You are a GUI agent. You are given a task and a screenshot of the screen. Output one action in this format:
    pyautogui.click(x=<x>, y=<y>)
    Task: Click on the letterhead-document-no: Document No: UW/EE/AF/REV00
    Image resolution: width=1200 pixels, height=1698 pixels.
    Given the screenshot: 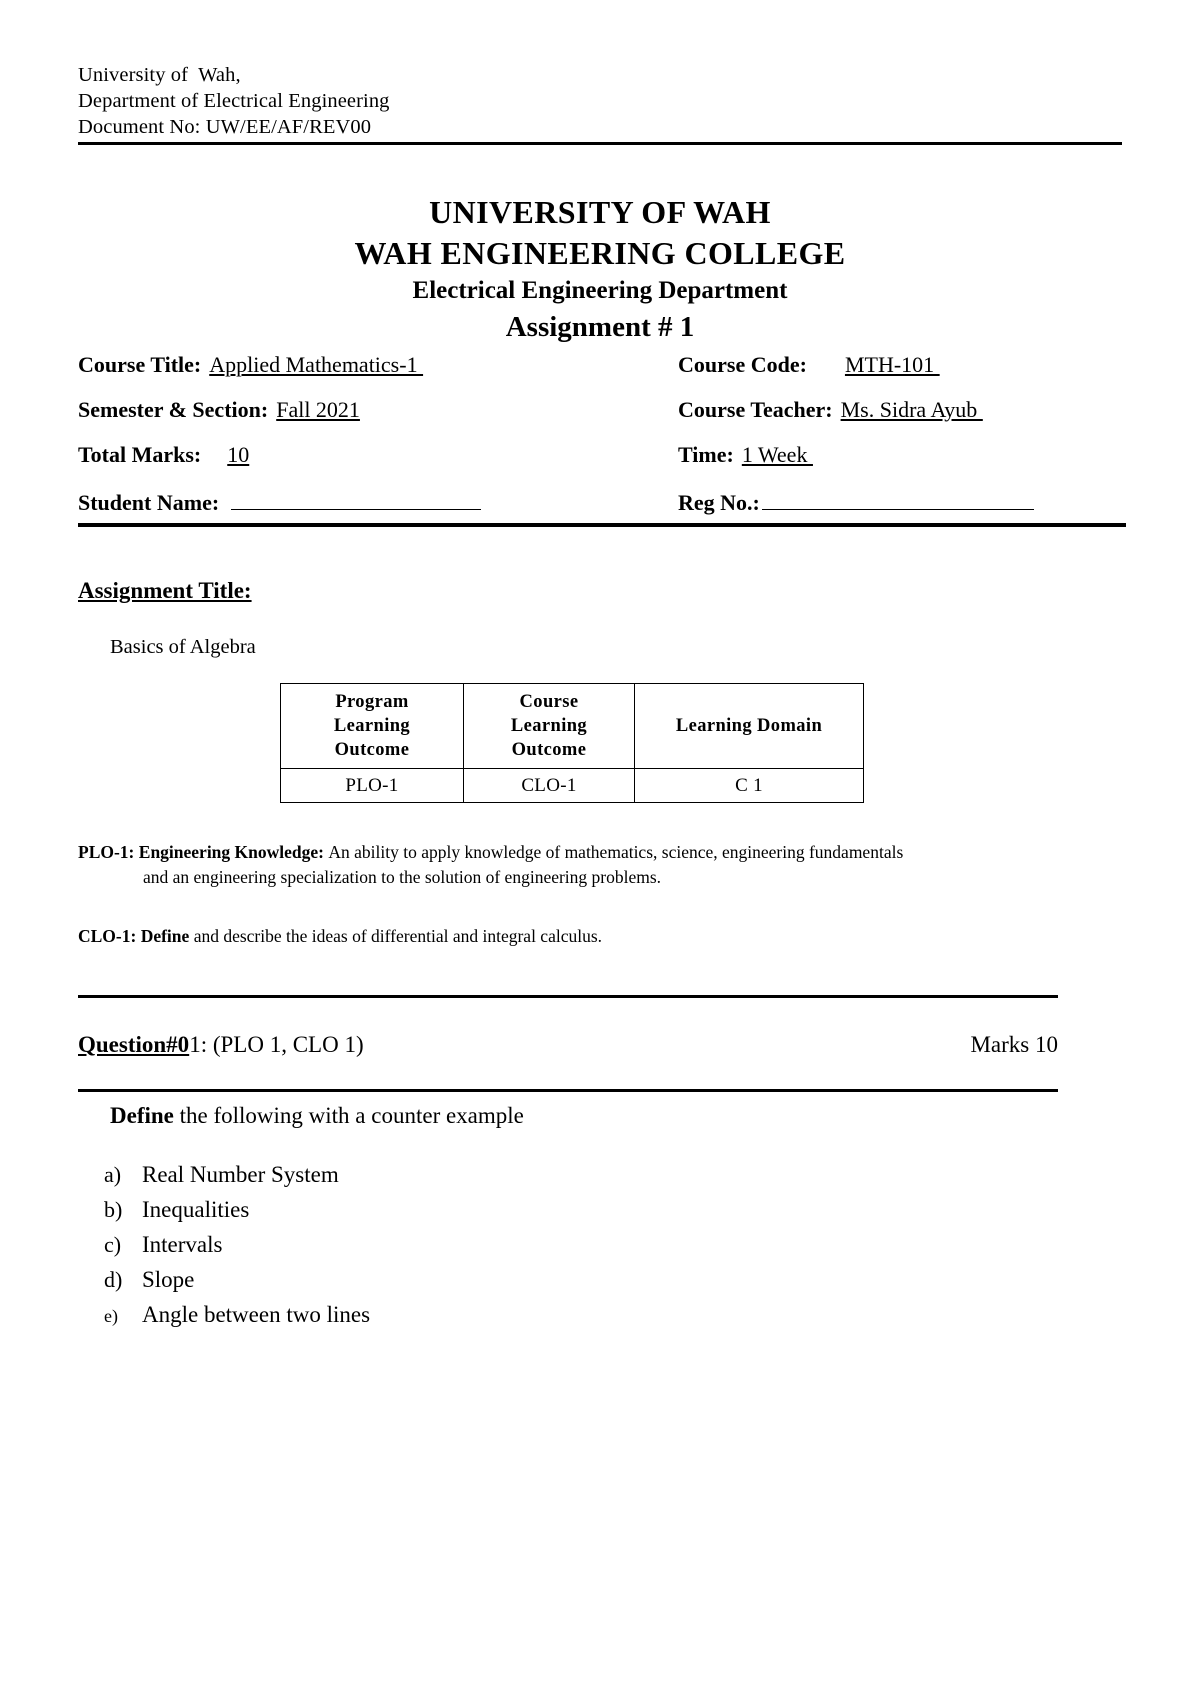 What is the action you would take?
    pyautogui.click(x=225, y=127)
    